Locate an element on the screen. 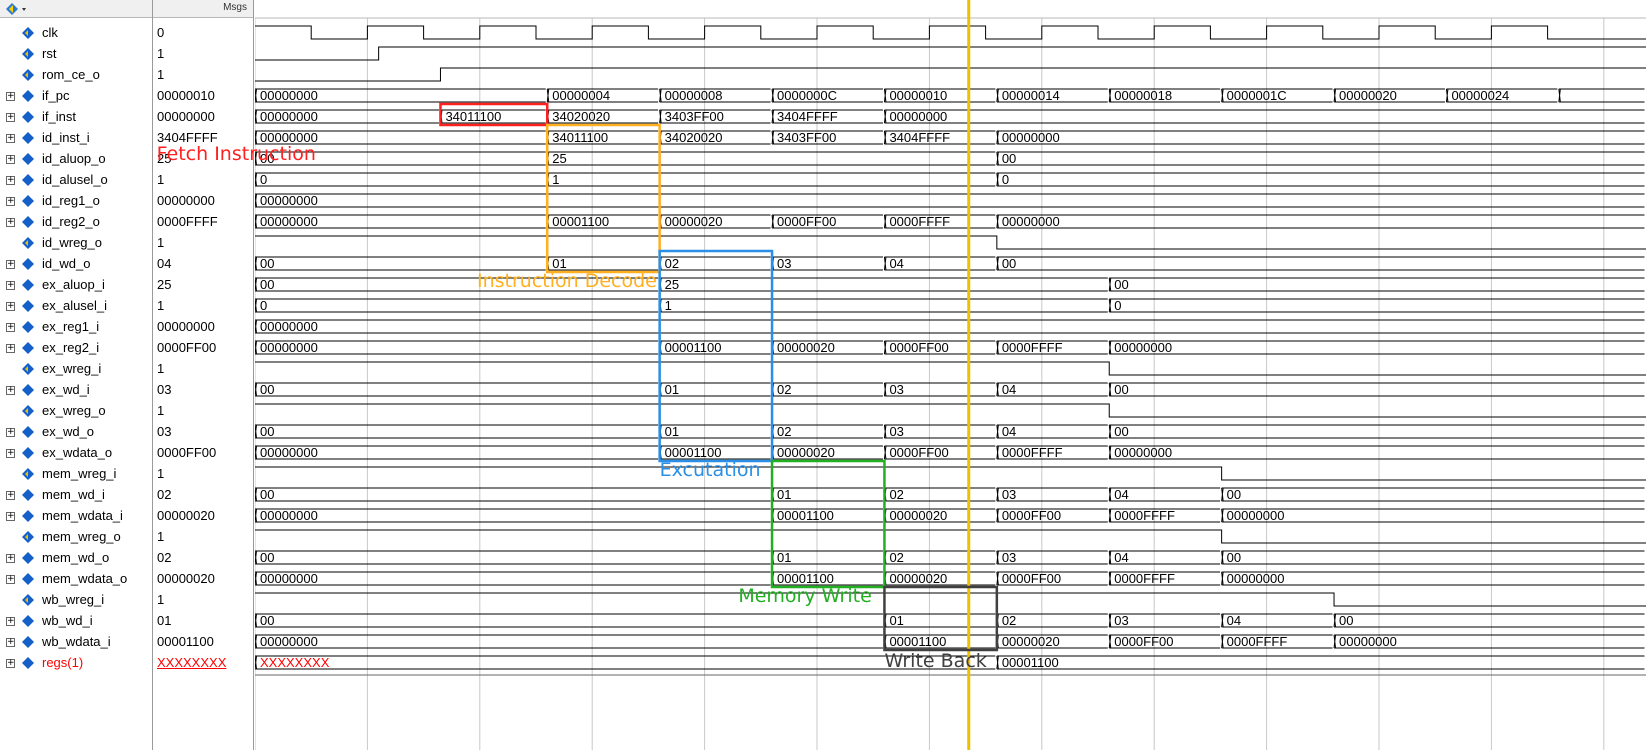 The height and width of the screenshot is (750, 1646). signal-row-id_aluop_o: + id_aluop_o is located at coordinates (76, 159).